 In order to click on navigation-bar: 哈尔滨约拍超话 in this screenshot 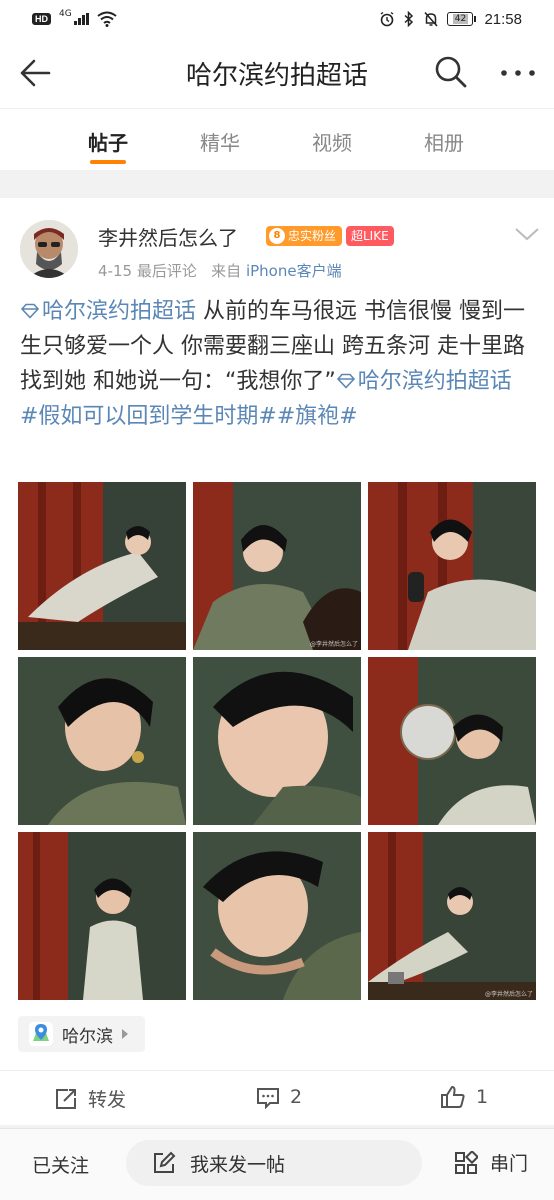, I will do `click(277, 73)`.